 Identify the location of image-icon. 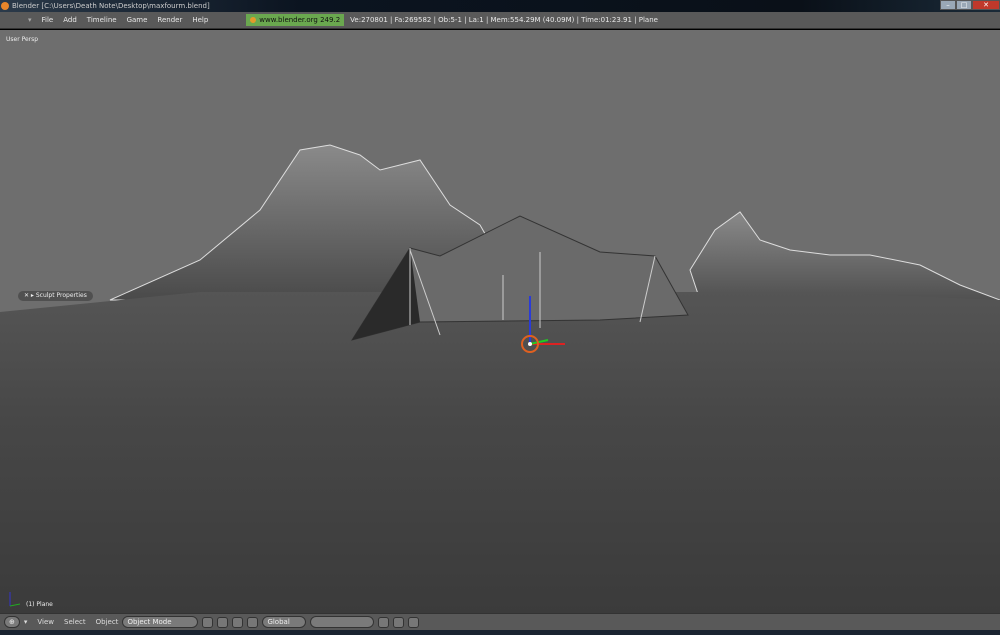
(414, 622).